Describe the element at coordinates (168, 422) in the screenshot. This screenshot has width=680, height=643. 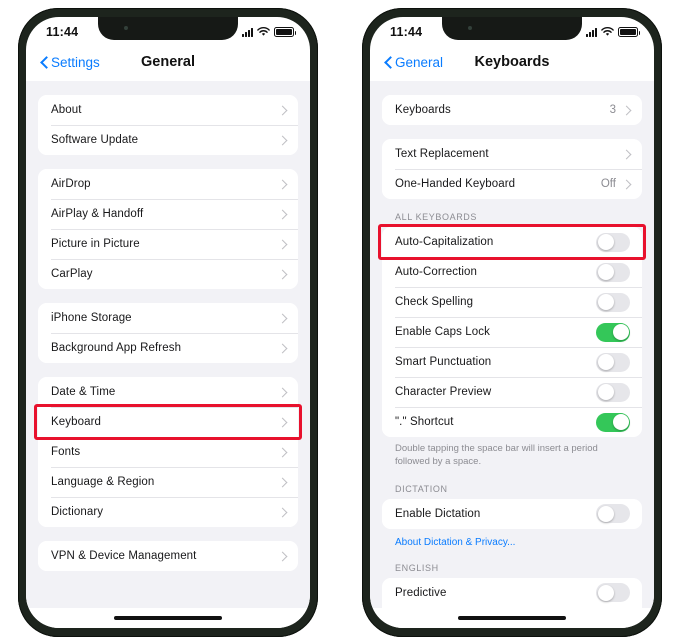
I see `list-row: Keyboard` at that location.